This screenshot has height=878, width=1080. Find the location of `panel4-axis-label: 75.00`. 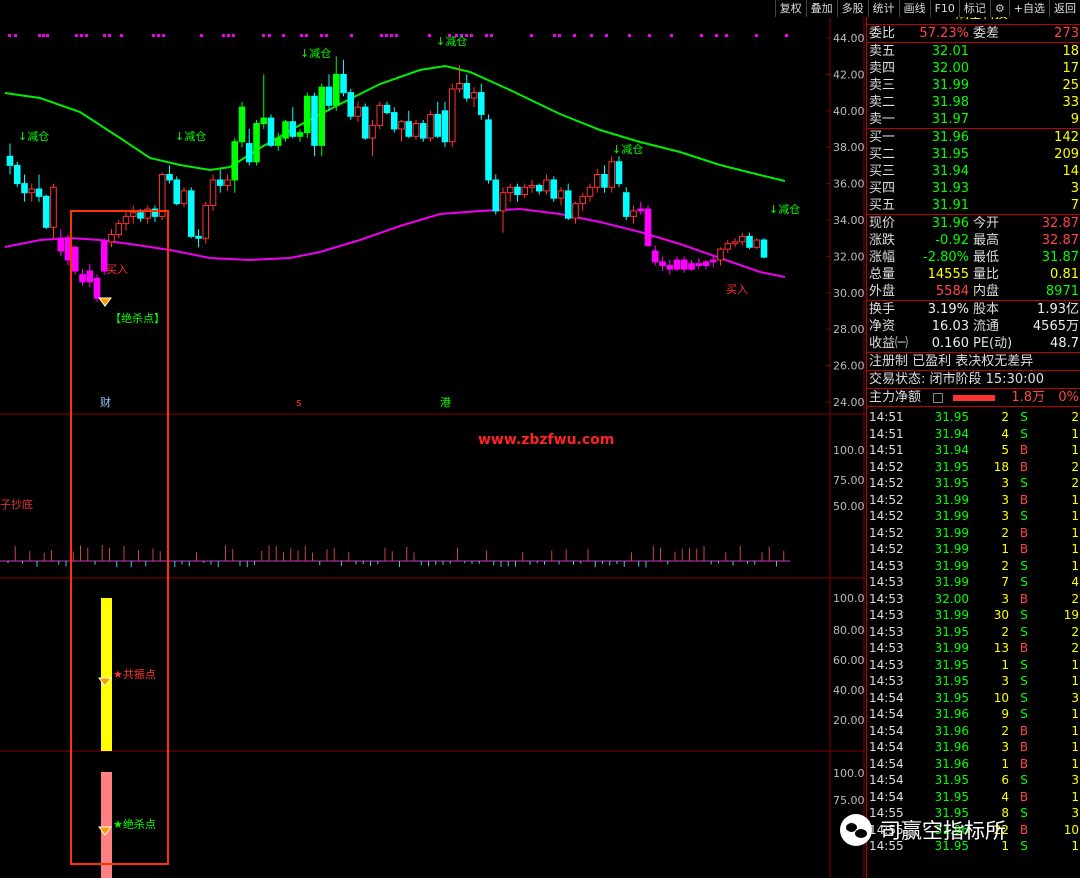

panel4-axis-label: 75.00 is located at coordinates (849, 800).